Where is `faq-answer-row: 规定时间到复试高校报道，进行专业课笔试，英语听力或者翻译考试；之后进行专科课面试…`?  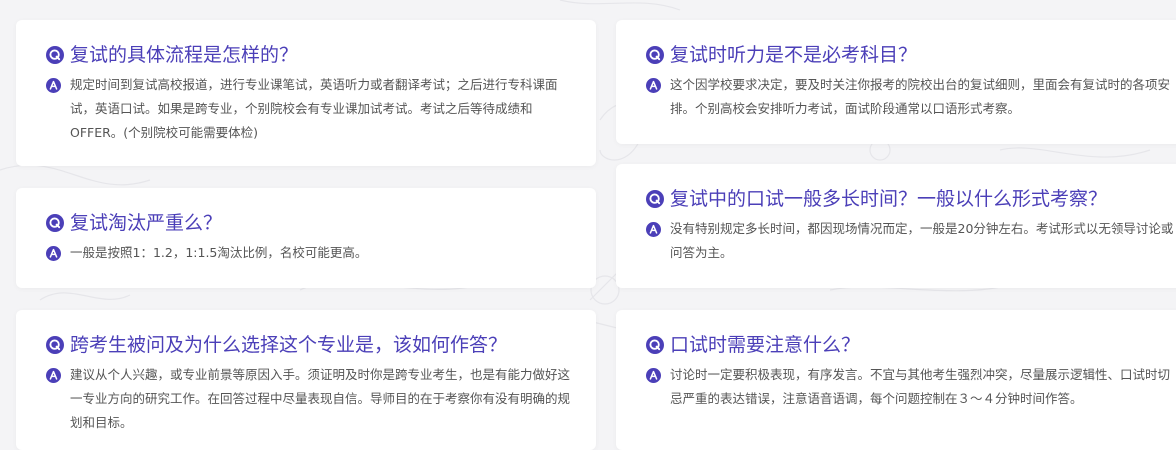 faq-answer-row: 规定时间到复试高校报道，进行专业课笔试，英语听力或者翻译考试；之后进行专科课面试… is located at coordinates (310, 110).